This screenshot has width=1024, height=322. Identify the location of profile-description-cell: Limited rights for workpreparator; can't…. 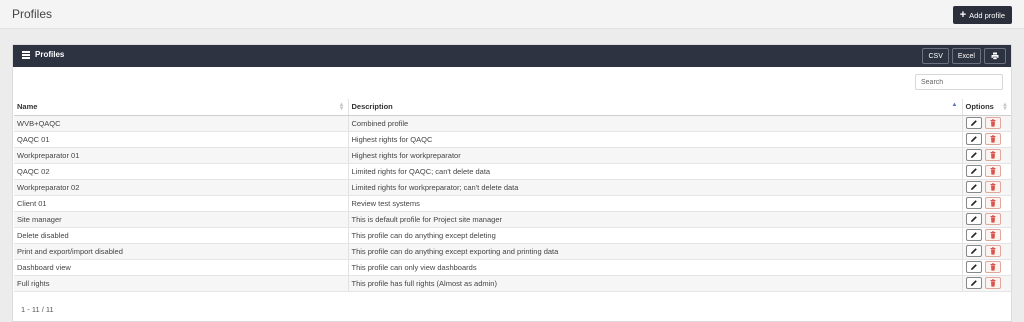
(655, 187).